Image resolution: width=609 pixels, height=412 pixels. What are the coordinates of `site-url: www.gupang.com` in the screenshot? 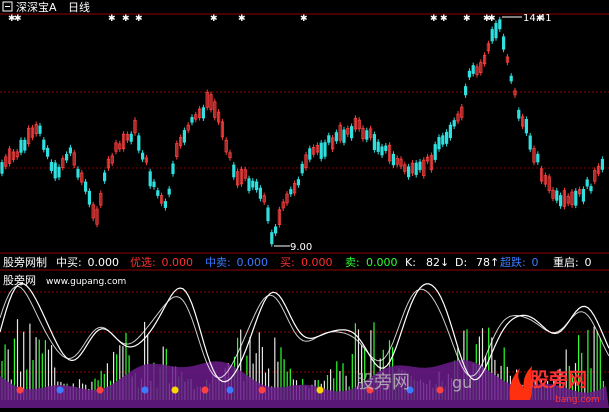 It's located at (86, 282).